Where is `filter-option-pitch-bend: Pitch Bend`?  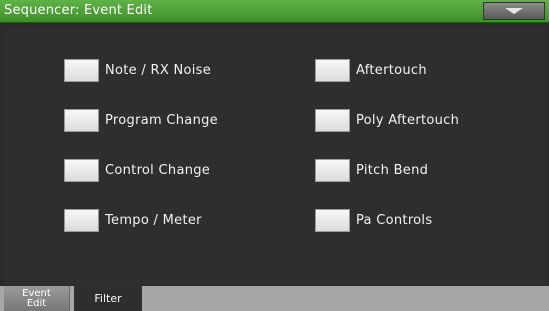
filter-option-pitch-bend: Pitch Bend is located at coordinates (371, 170).